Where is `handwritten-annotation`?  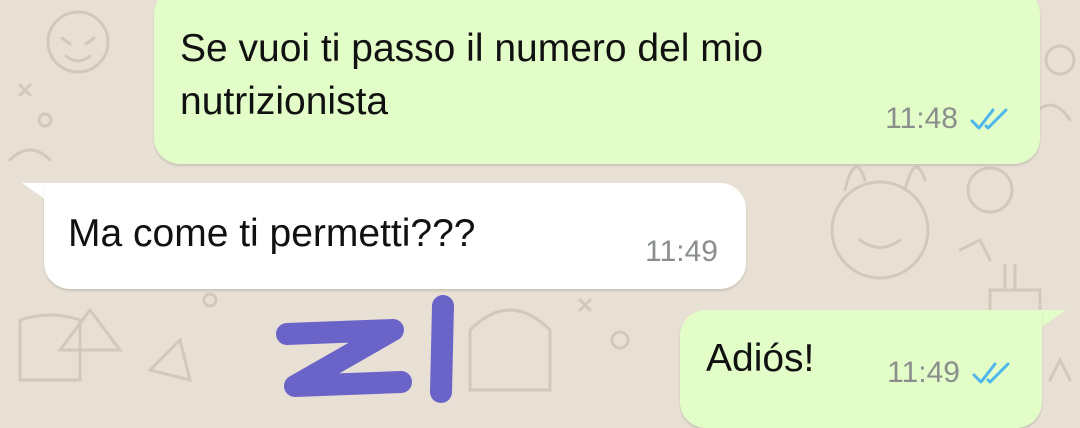
handwritten-annotation is located at coordinates (365, 349).